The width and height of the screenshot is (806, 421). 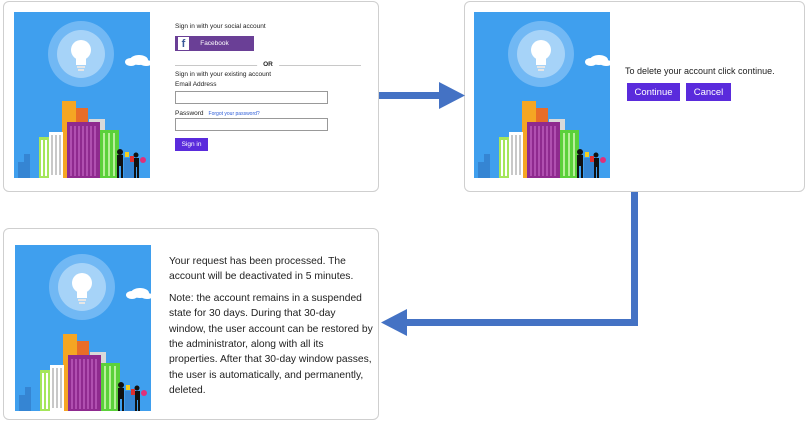 I want to click on arrow-down-left-icon, so click(x=509, y=264).